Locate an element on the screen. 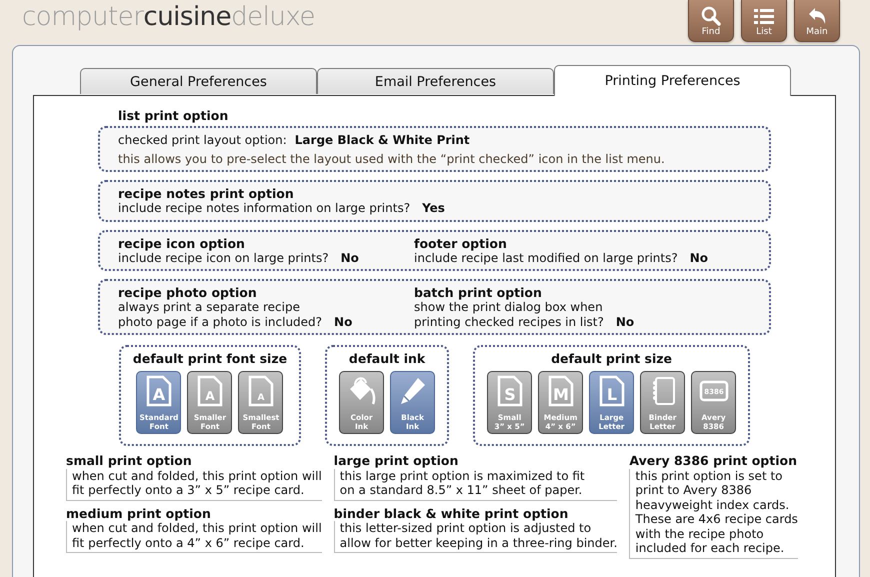 This screenshot has width=870, height=577. find-button: Find is located at coordinates (711, 21).